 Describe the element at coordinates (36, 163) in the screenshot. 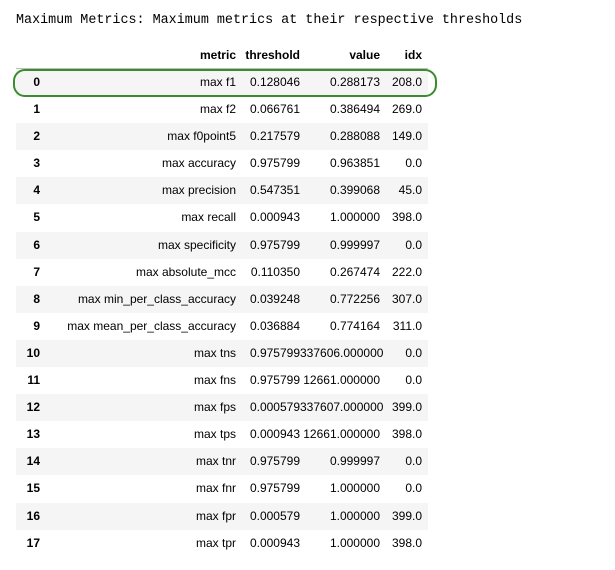

I see `row-index: 3` at that location.